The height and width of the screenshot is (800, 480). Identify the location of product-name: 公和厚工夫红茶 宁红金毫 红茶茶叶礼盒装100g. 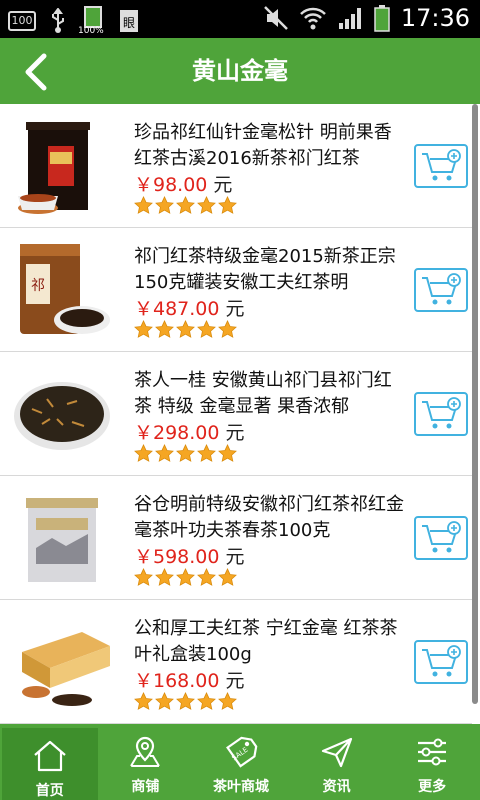
(269, 642).